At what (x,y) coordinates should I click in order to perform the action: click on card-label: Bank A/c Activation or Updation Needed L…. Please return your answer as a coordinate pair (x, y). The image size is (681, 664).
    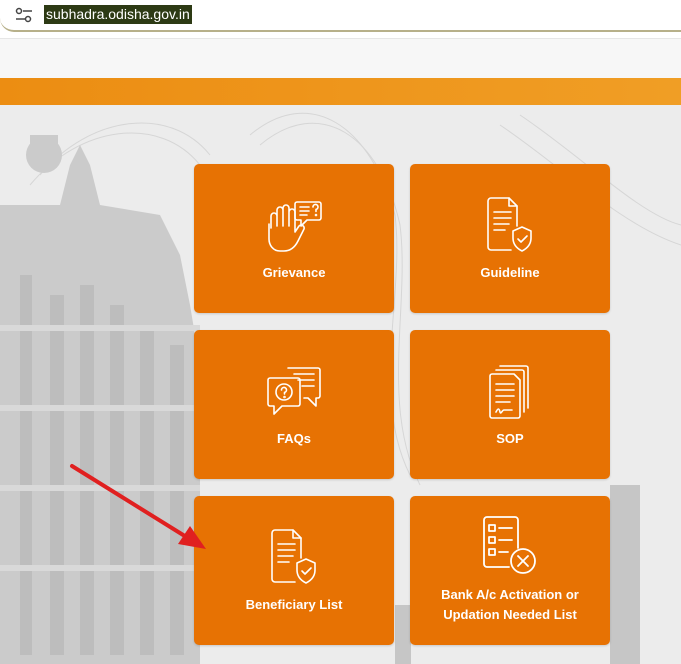
    Looking at the image, I should click on (510, 604).